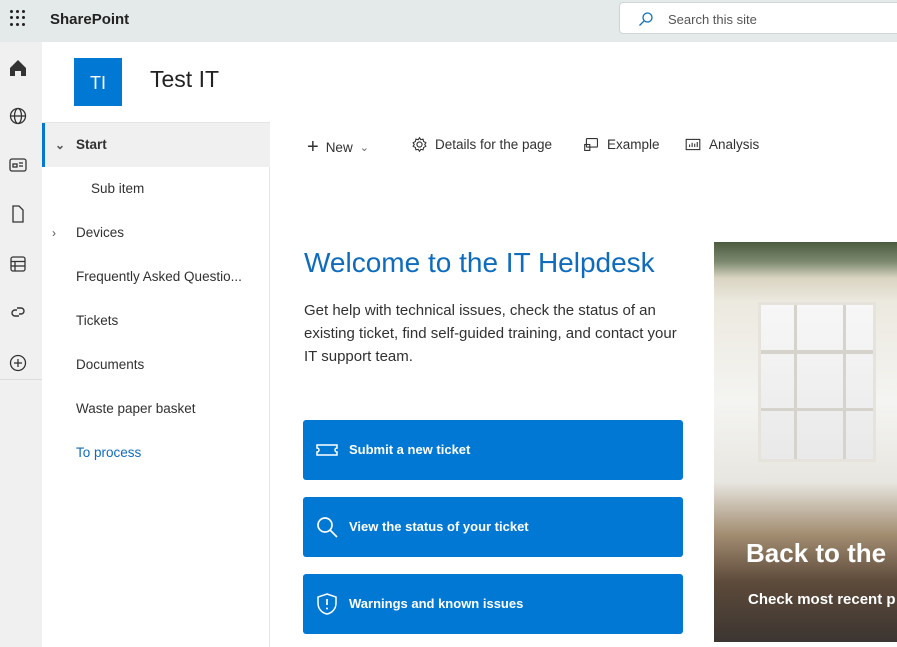  What do you see at coordinates (89, 19) in the screenshot?
I see `app-name: SharePoint` at bounding box center [89, 19].